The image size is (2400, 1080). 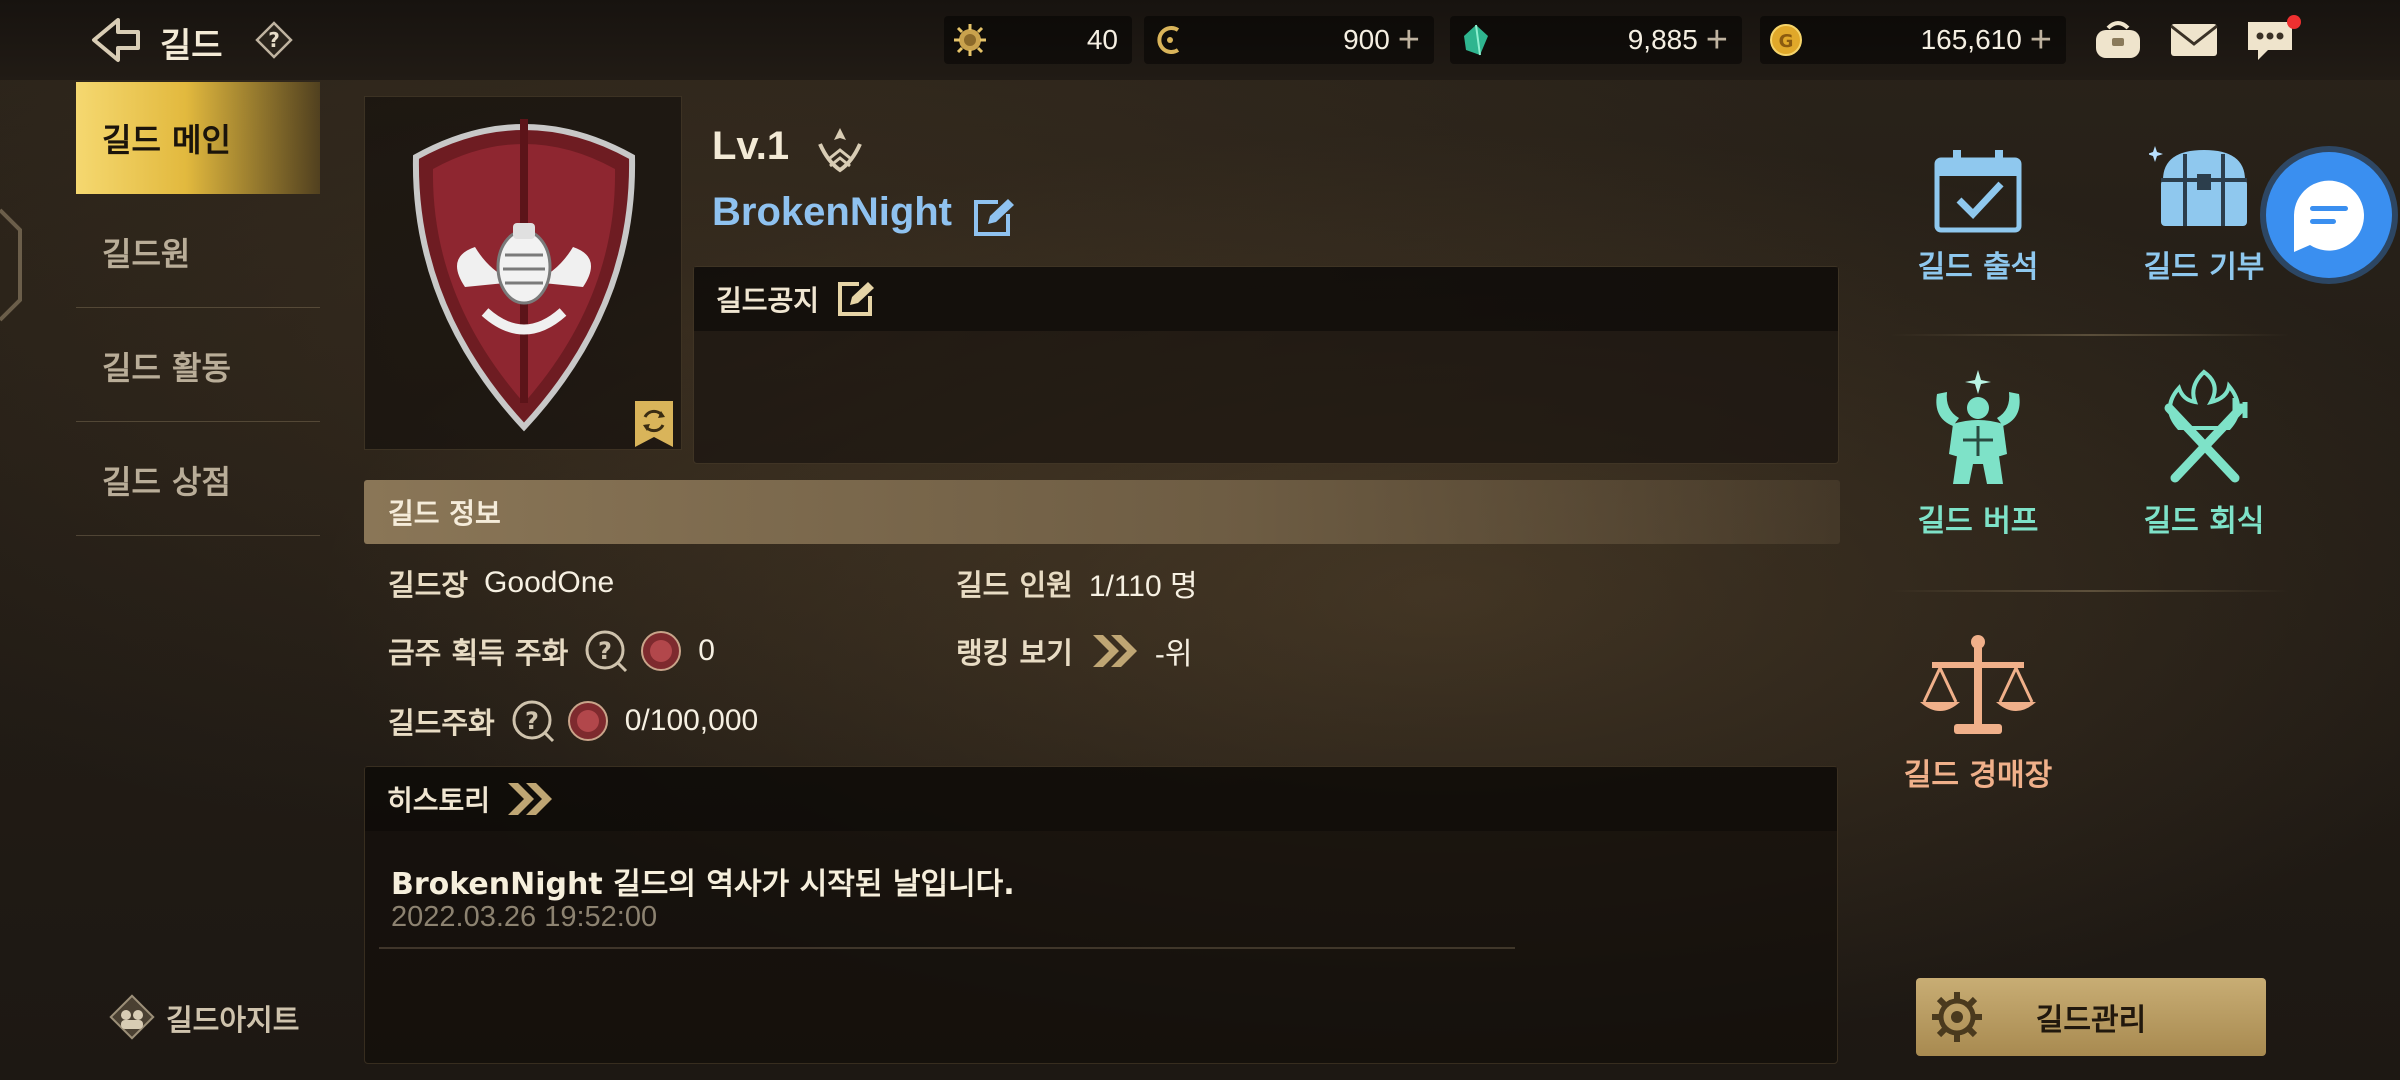 What do you see at coordinates (439, 800) in the screenshot?
I see `history-label: 히스토리` at bounding box center [439, 800].